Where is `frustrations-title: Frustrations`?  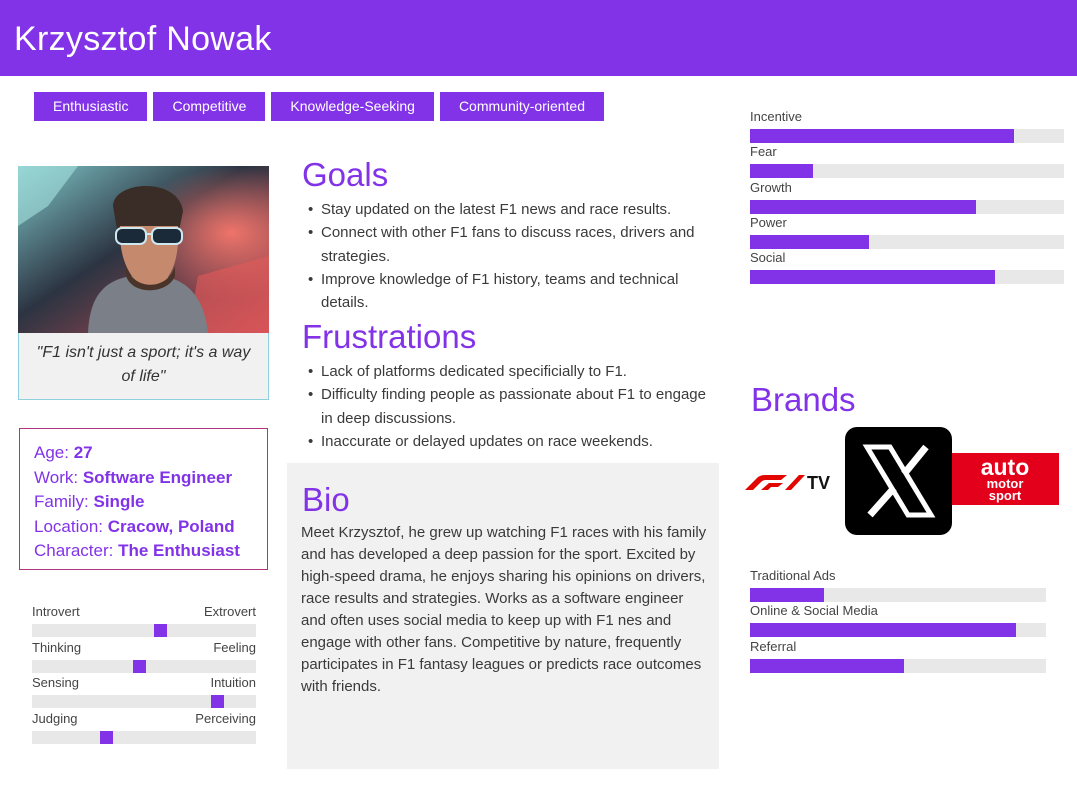 frustrations-title: Frustrations is located at coordinates (389, 336).